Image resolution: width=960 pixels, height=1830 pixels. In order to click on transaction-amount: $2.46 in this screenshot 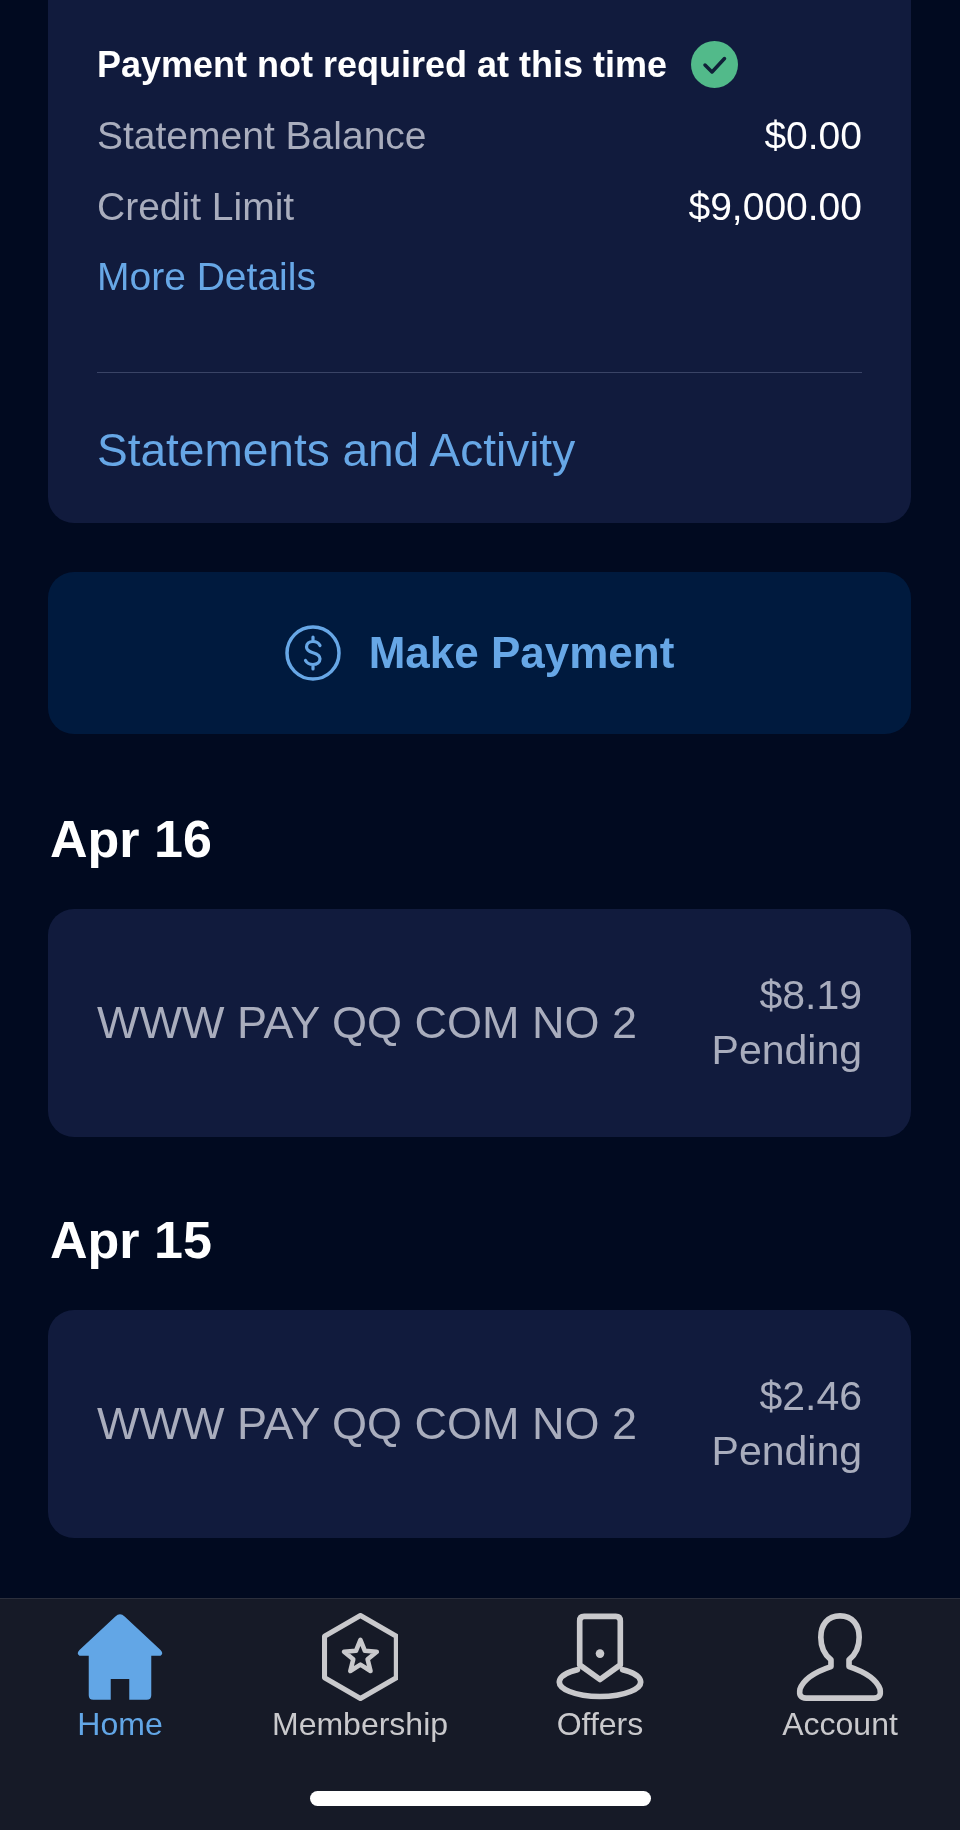, I will do `click(810, 1396)`.